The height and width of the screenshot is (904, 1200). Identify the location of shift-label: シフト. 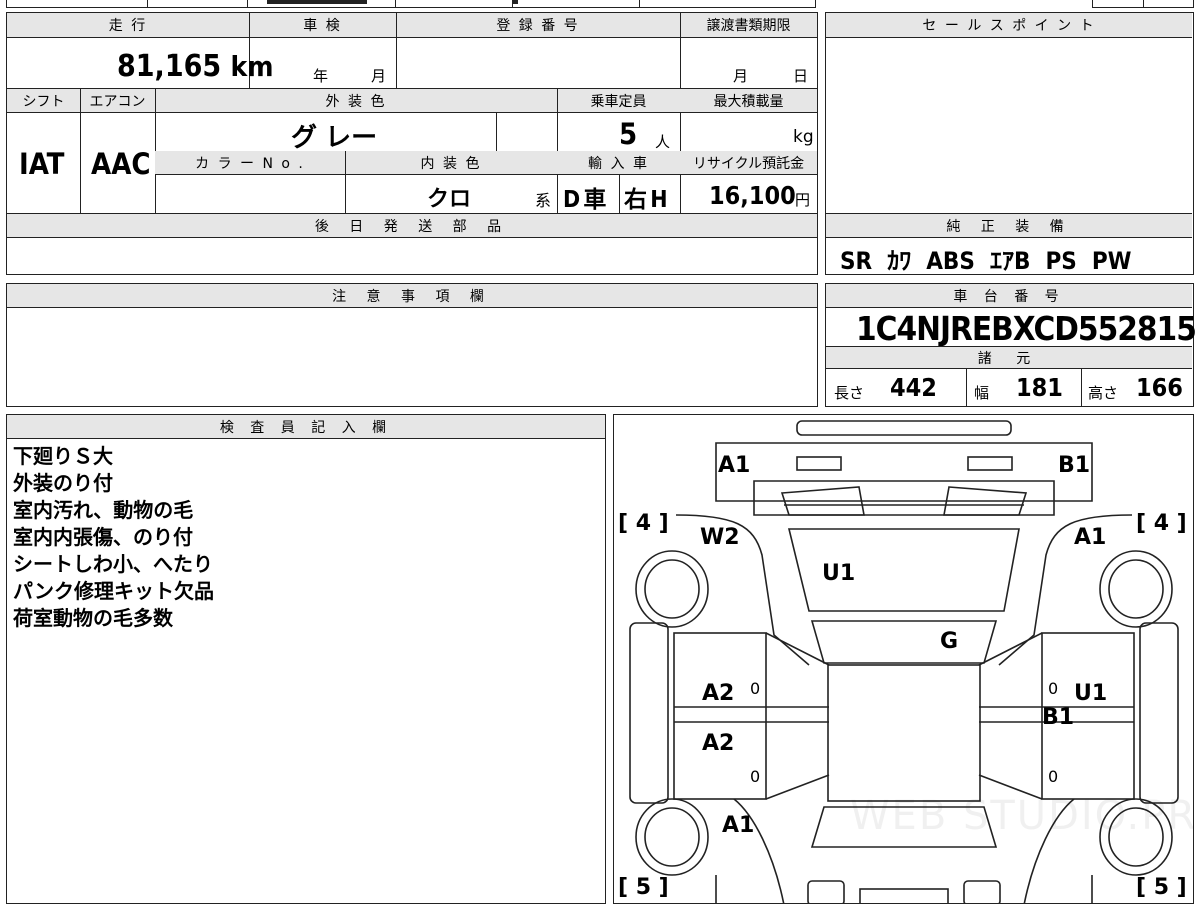
(43, 101).